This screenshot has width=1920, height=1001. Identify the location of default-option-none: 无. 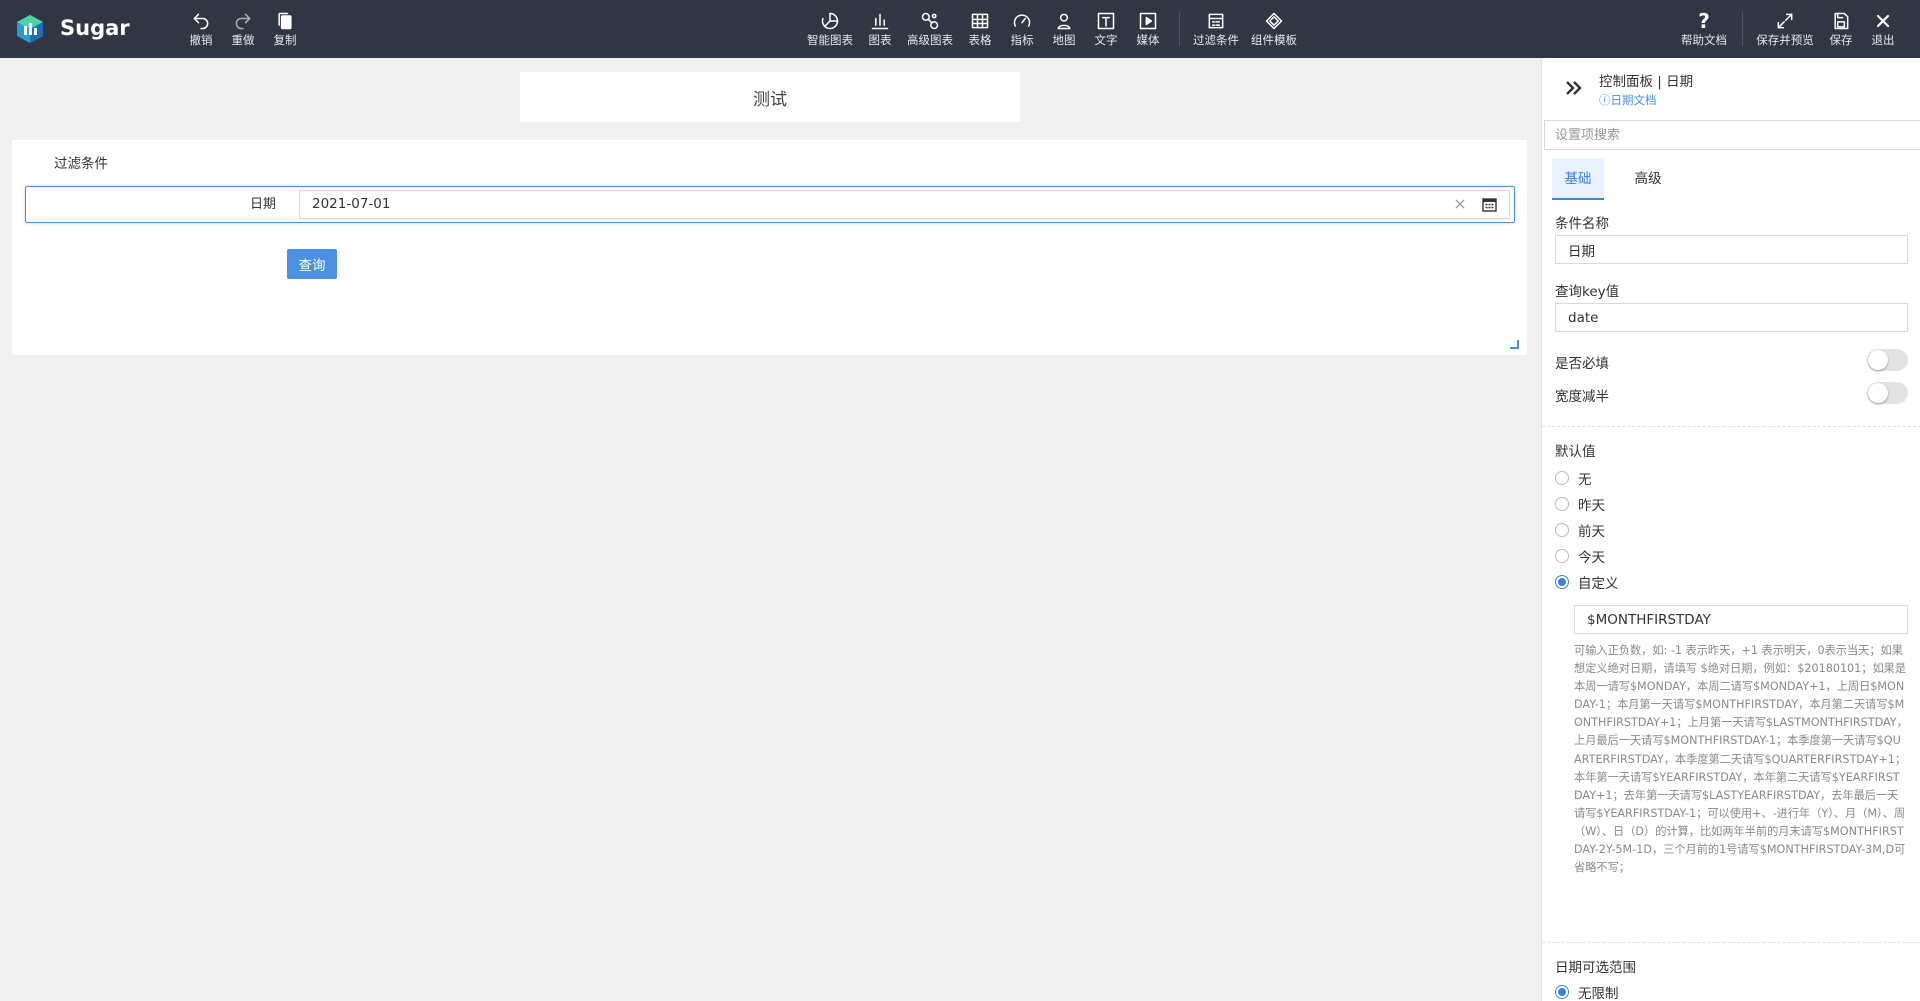
(1573, 478).